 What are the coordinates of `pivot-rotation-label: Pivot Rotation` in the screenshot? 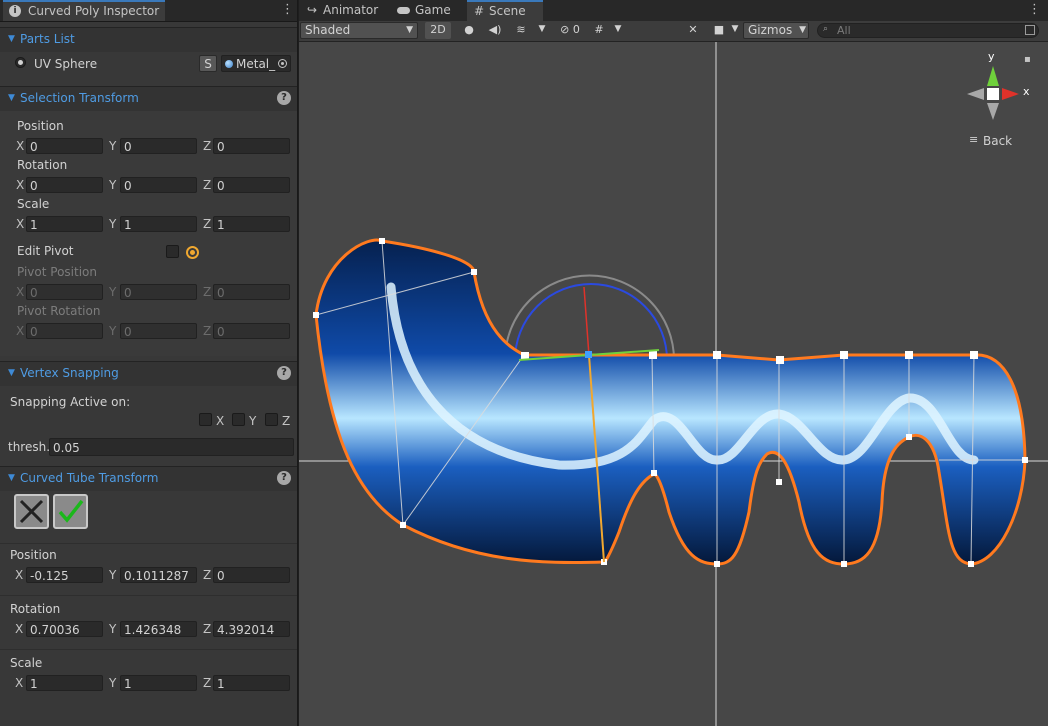 It's located at (59, 311).